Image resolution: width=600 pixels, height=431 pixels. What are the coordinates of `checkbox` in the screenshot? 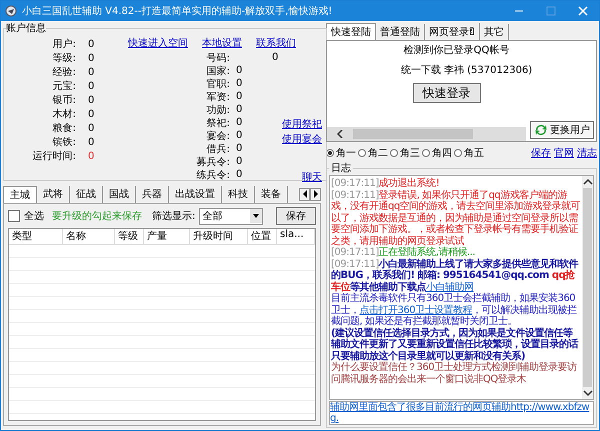 It's located at (14, 216).